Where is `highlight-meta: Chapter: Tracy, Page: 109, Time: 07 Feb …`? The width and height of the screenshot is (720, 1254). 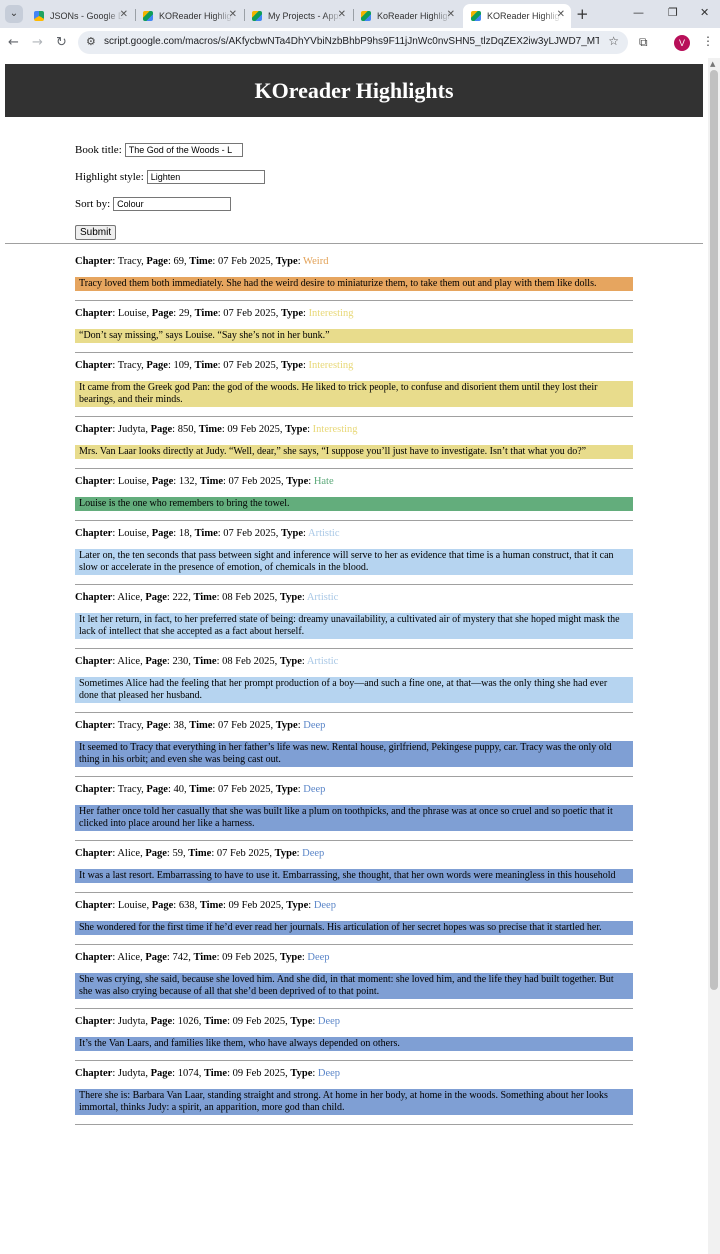
highlight-meta: Chapter: Tracy, Page: 109, Time: 07 Feb … is located at coordinates (214, 365).